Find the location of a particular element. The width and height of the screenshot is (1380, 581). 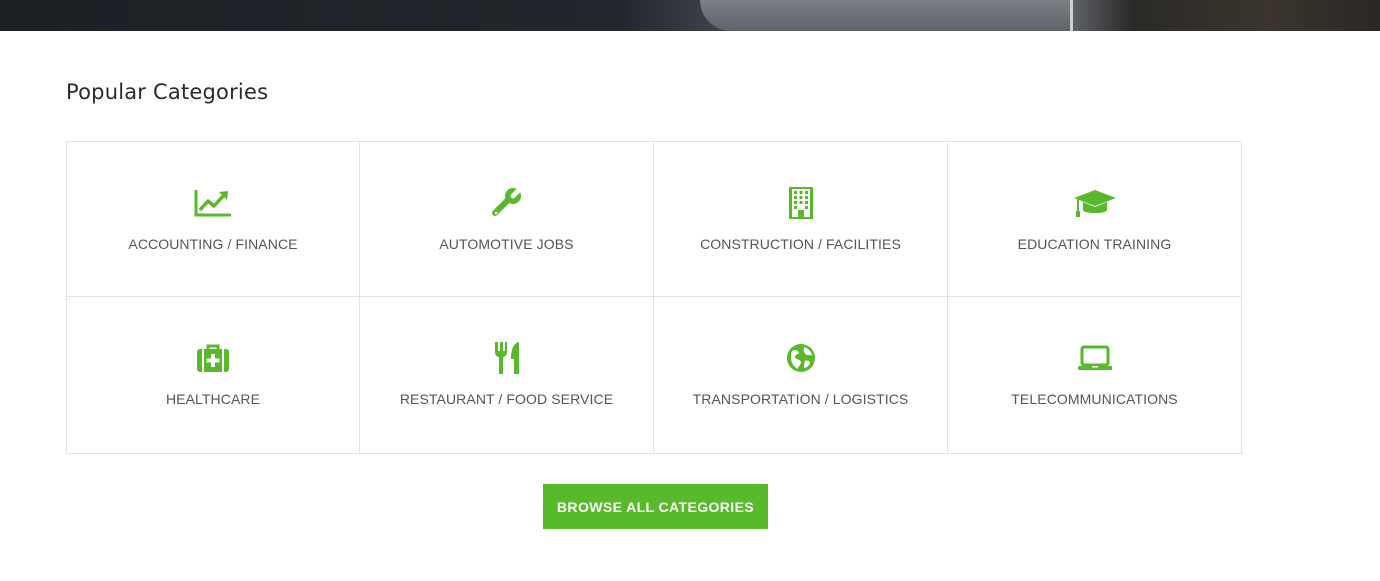

category-accounting-finance: ACCOUNTING / FINANCE is located at coordinates (213, 219).